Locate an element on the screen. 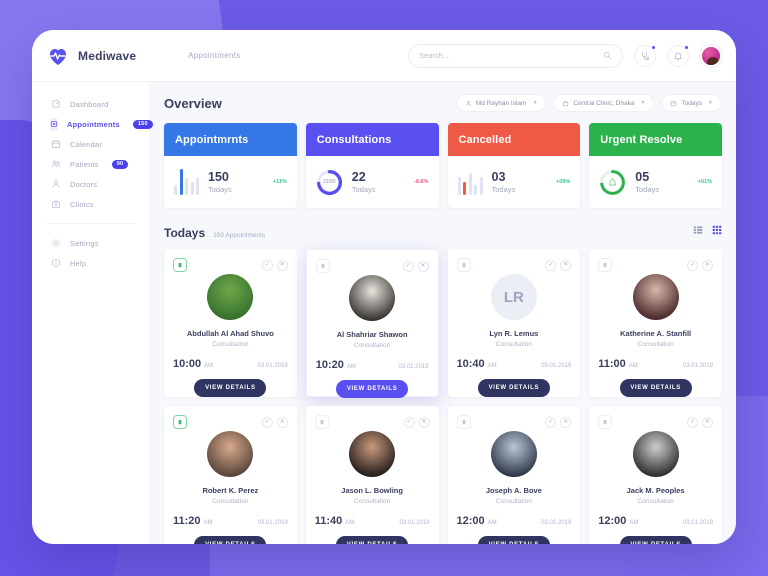 Image resolution: width=768 pixels, height=576 pixels. stat-card-appointments: Appointmrnts 150 Todays +11% is located at coordinates (230, 165).